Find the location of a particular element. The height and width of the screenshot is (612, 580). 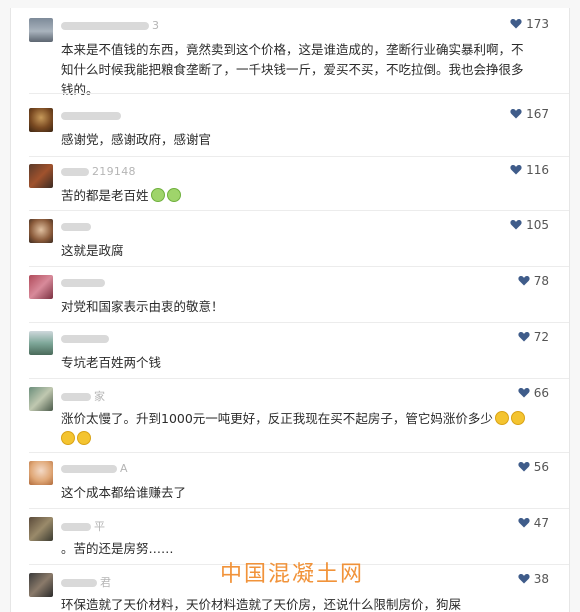

like-count: 167 is located at coordinates (529, 114).